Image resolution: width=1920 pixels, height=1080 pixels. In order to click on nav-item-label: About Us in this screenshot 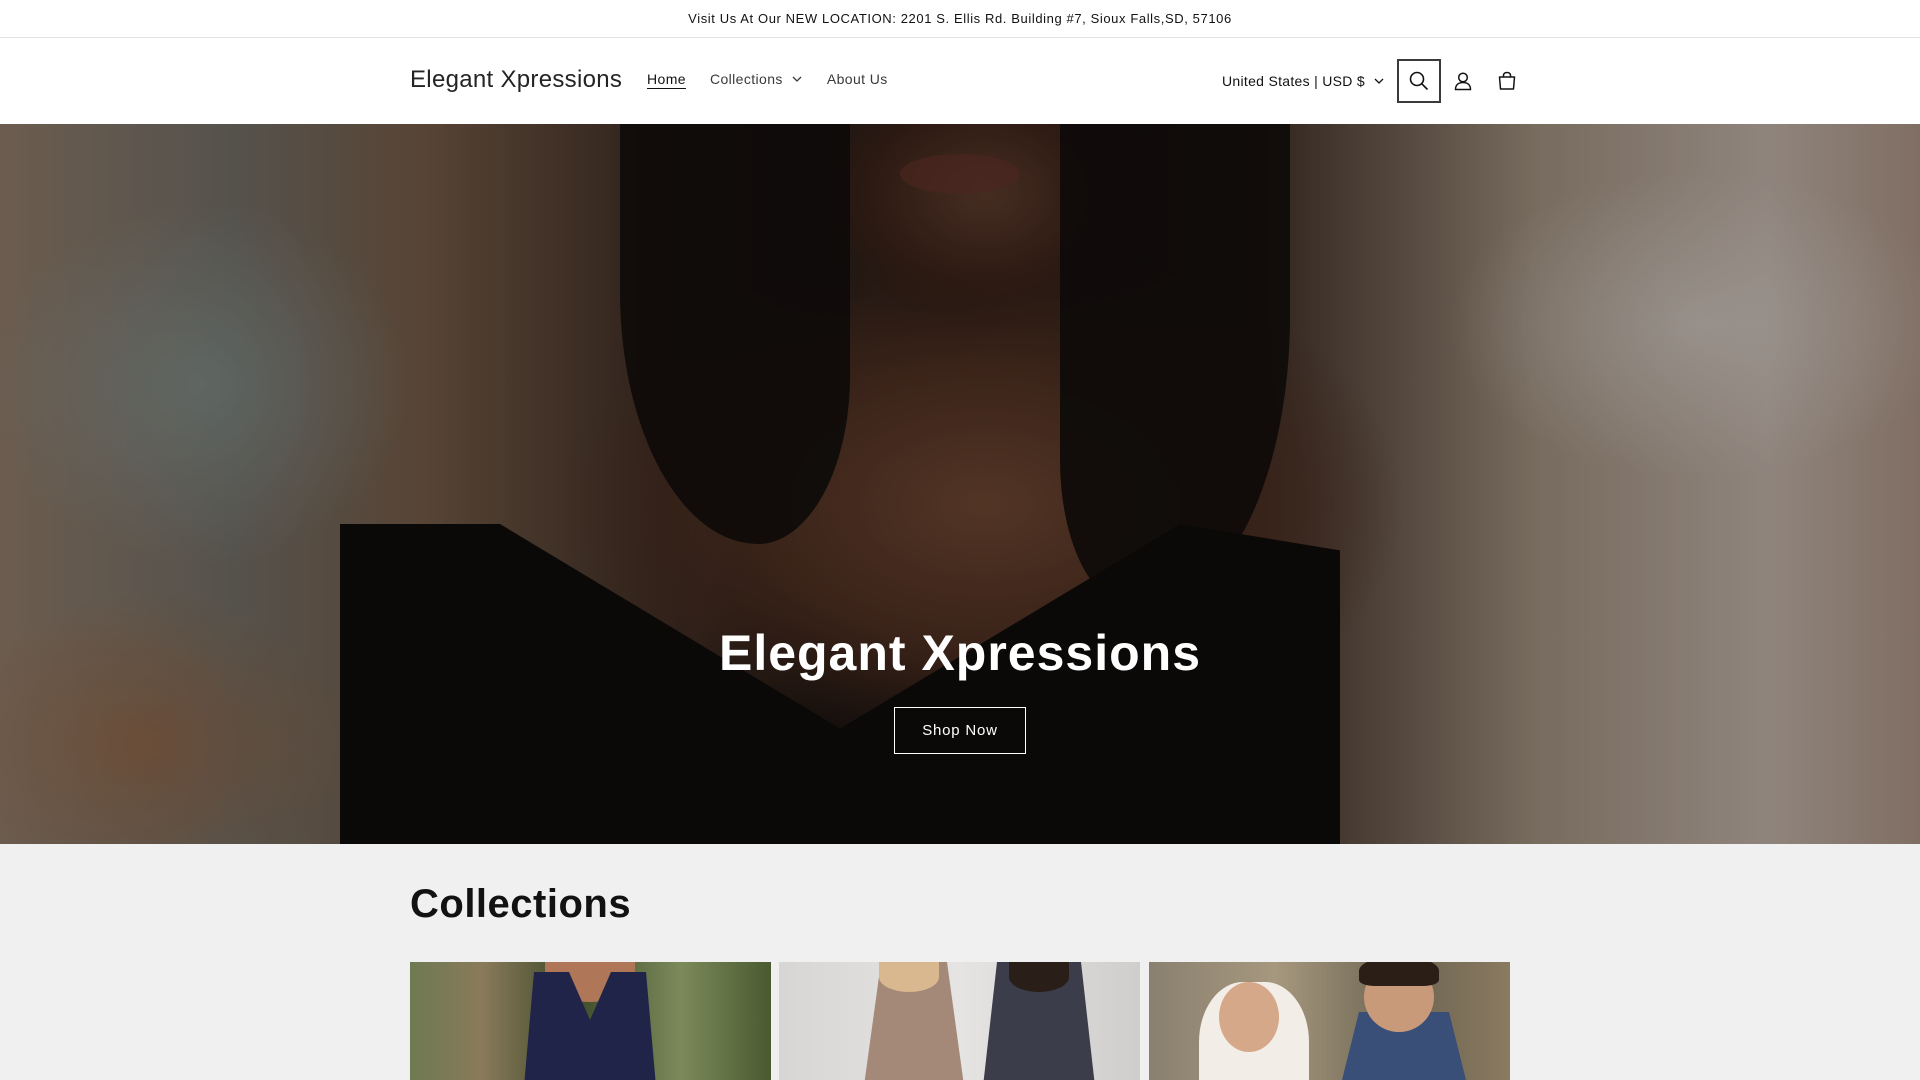, I will do `click(857, 79)`.